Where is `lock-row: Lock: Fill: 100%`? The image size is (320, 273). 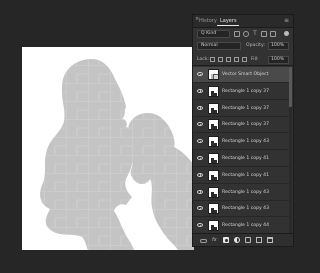
lock-row: Lock: Fill: 100% is located at coordinates (243, 60).